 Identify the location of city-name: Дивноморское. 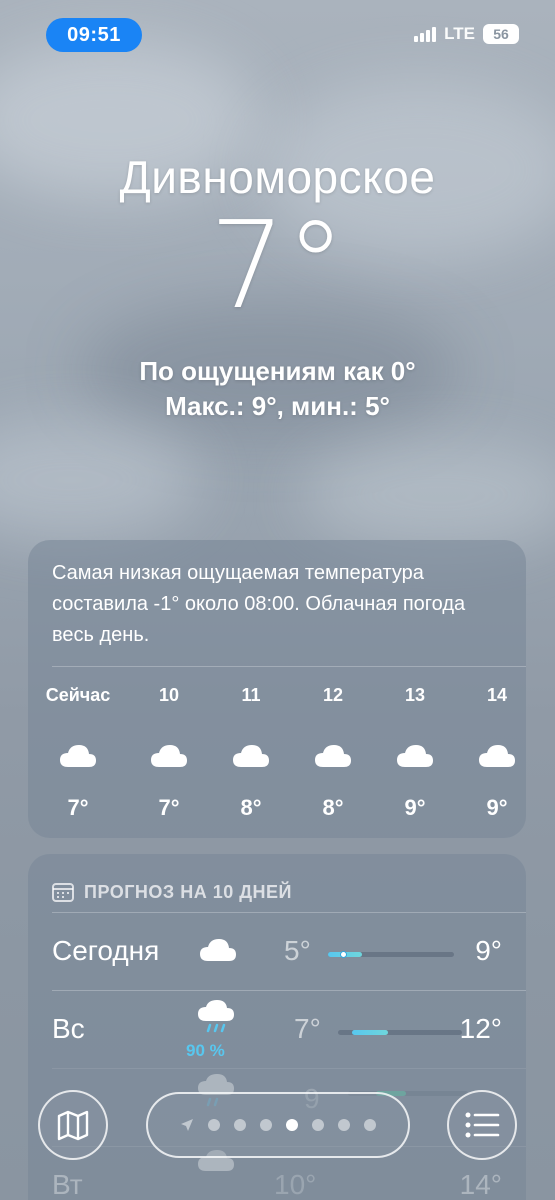
(277, 177).